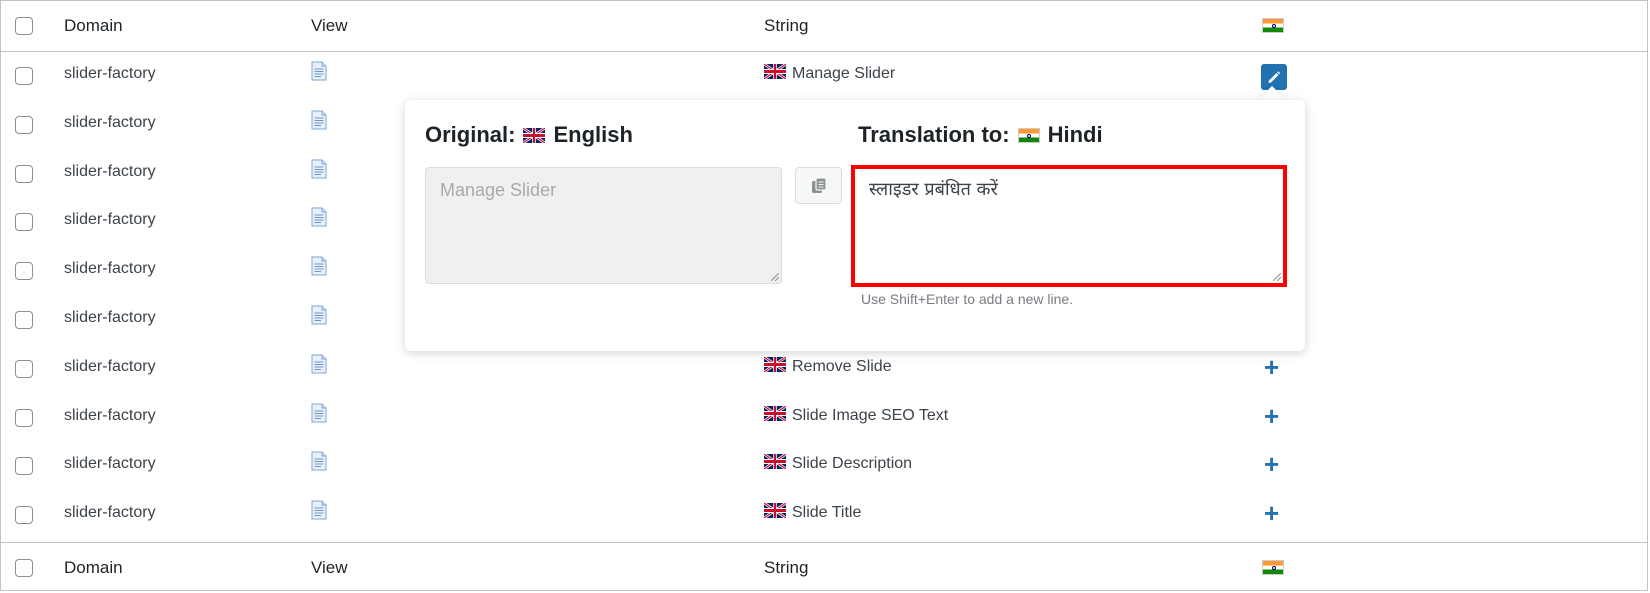  Describe the element at coordinates (93, 26) in the screenshot. I see `column-header-domain: Domain` at that location.